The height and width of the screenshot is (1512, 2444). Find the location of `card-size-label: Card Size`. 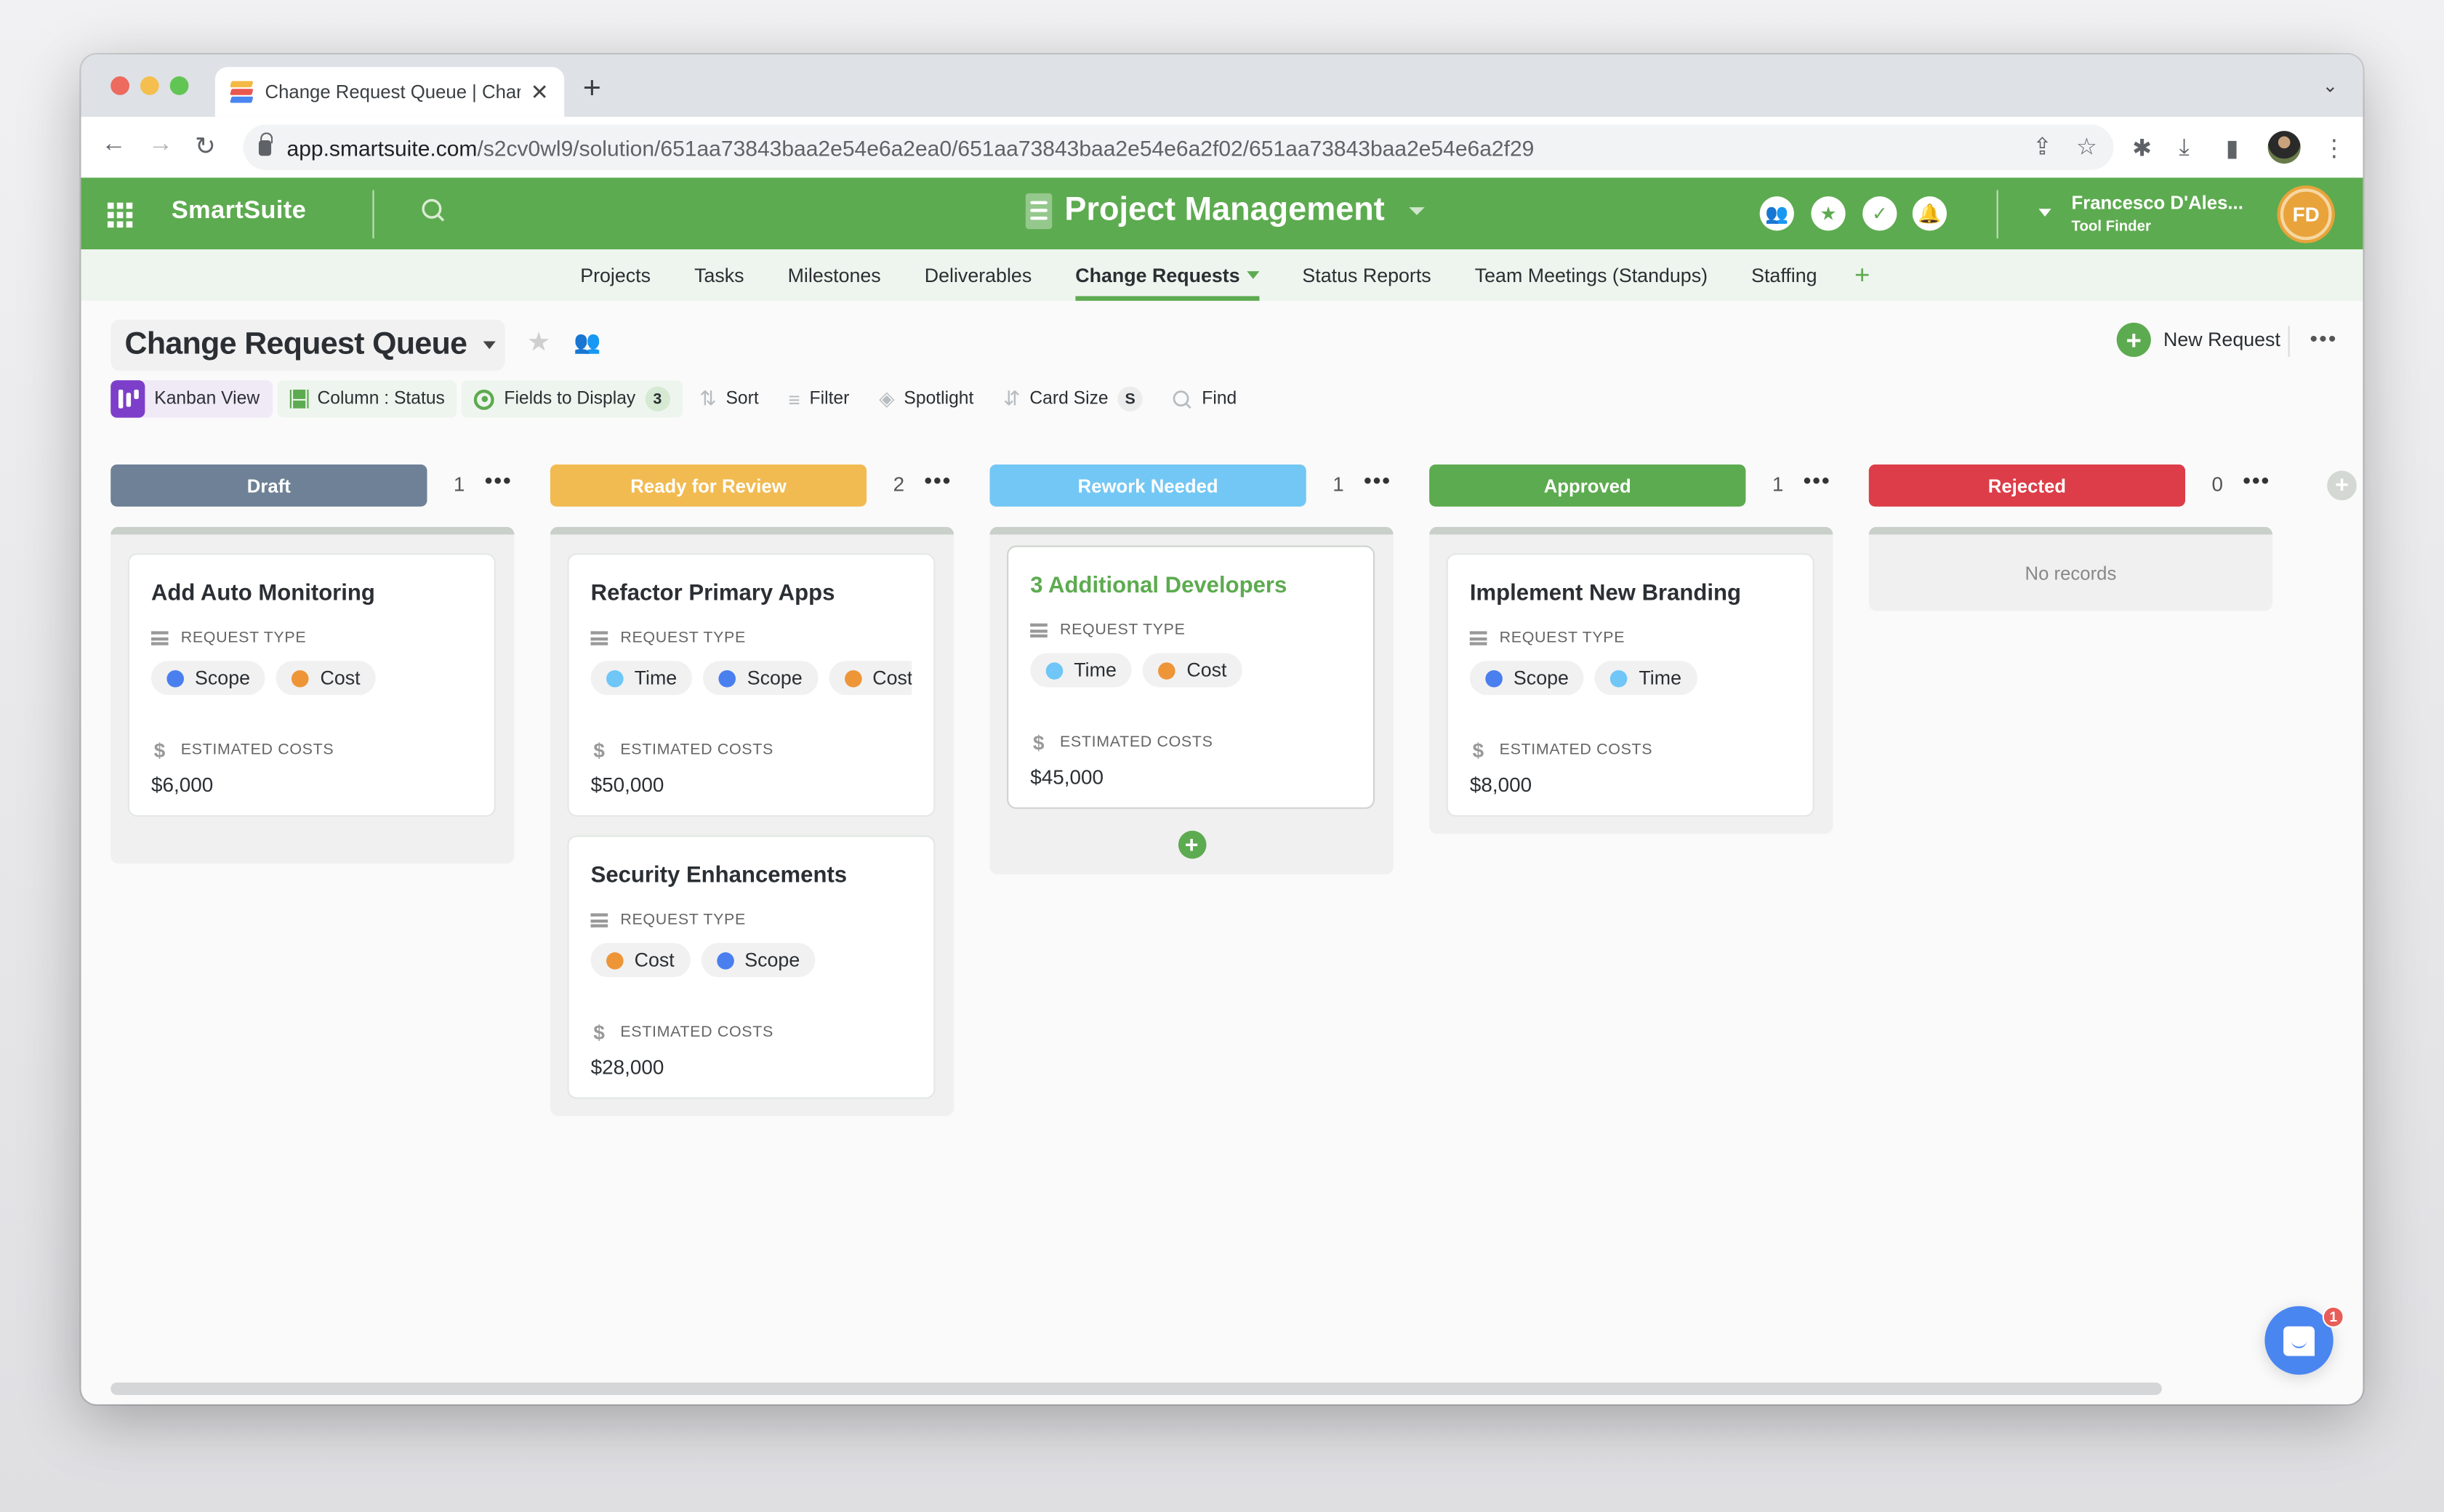

card-size-label: Card Size is located at coordinates (1069, 399).